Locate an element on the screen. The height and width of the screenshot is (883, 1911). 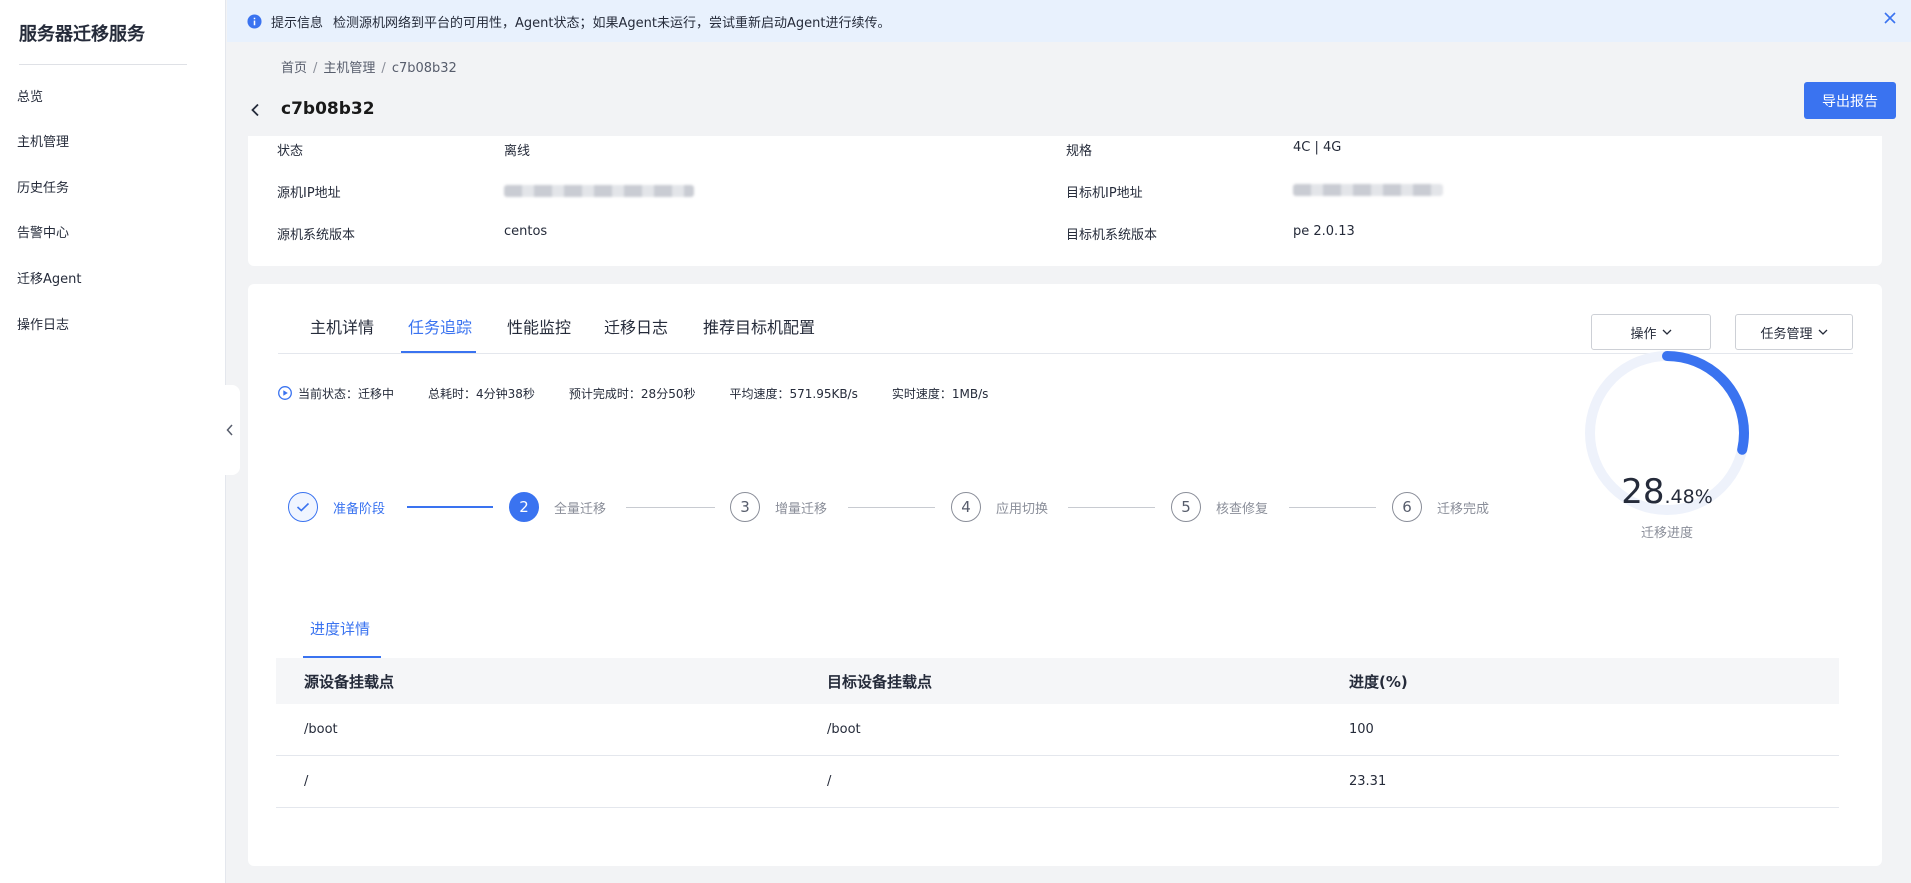
step-number: 3 is located at coordinates (745, 507).